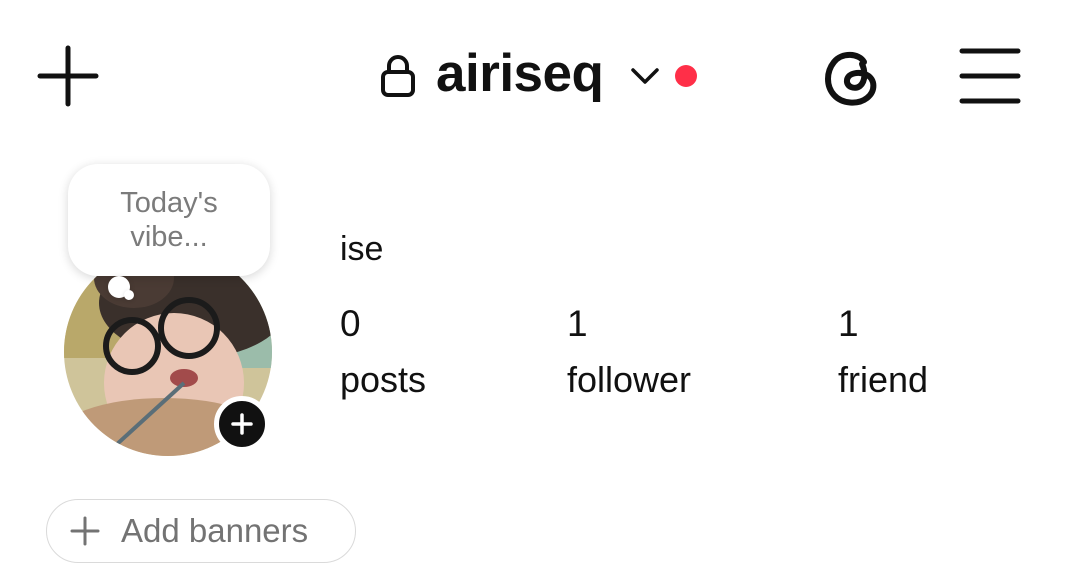  What do you see at coordinates (215, 530) in the screenshot?
I see `add-banners-label: Add banners` at bounding box center [215, 530].